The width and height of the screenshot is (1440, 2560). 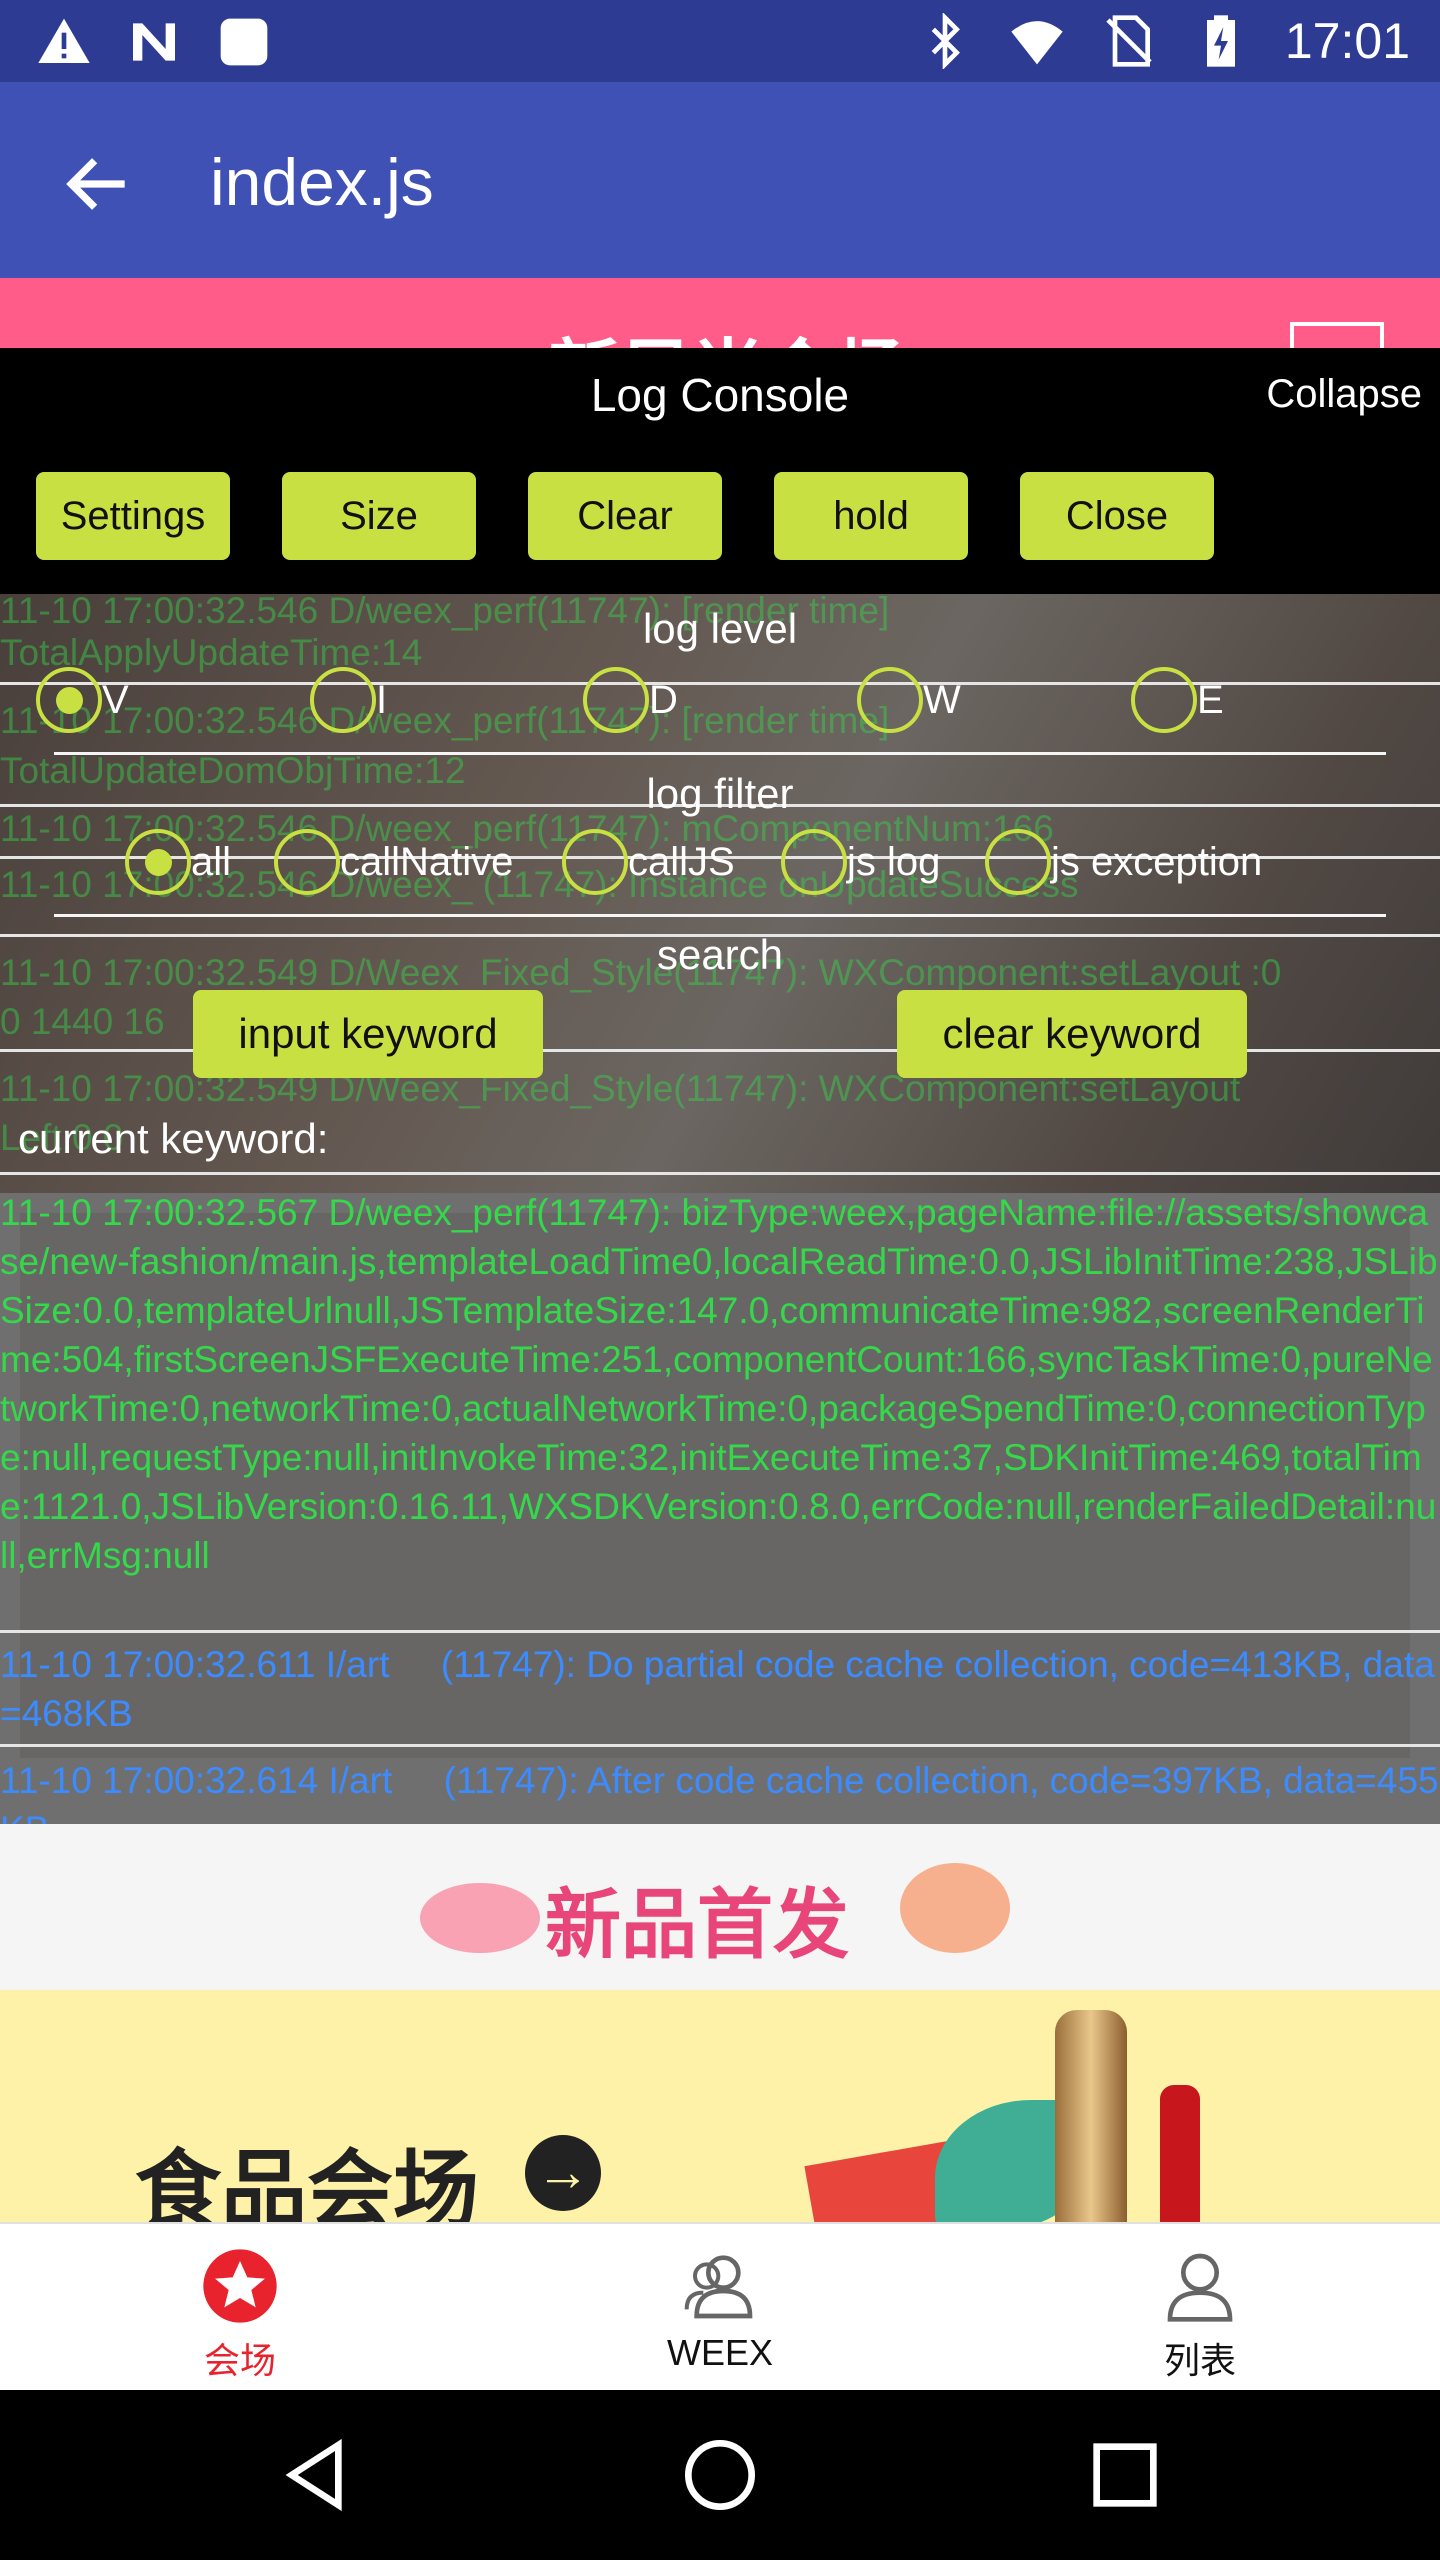 I want to click on n-logo-icon, so click(x=154, y=42).